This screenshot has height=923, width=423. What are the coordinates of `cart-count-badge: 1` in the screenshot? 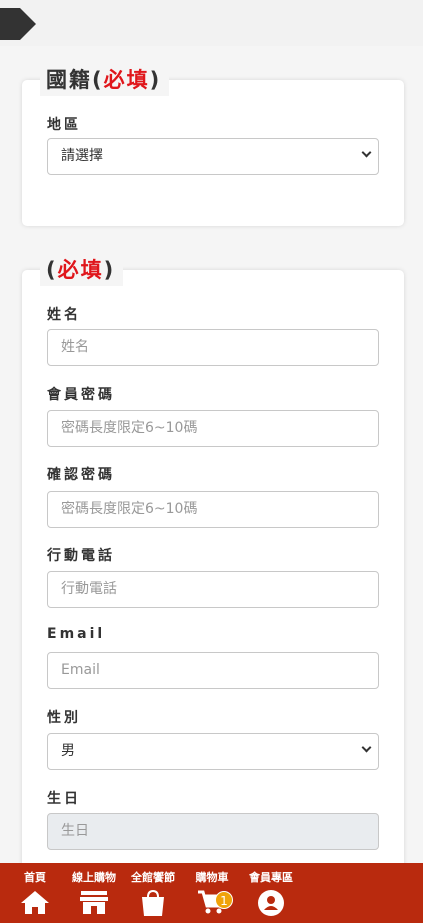 It's located at (224, 900).